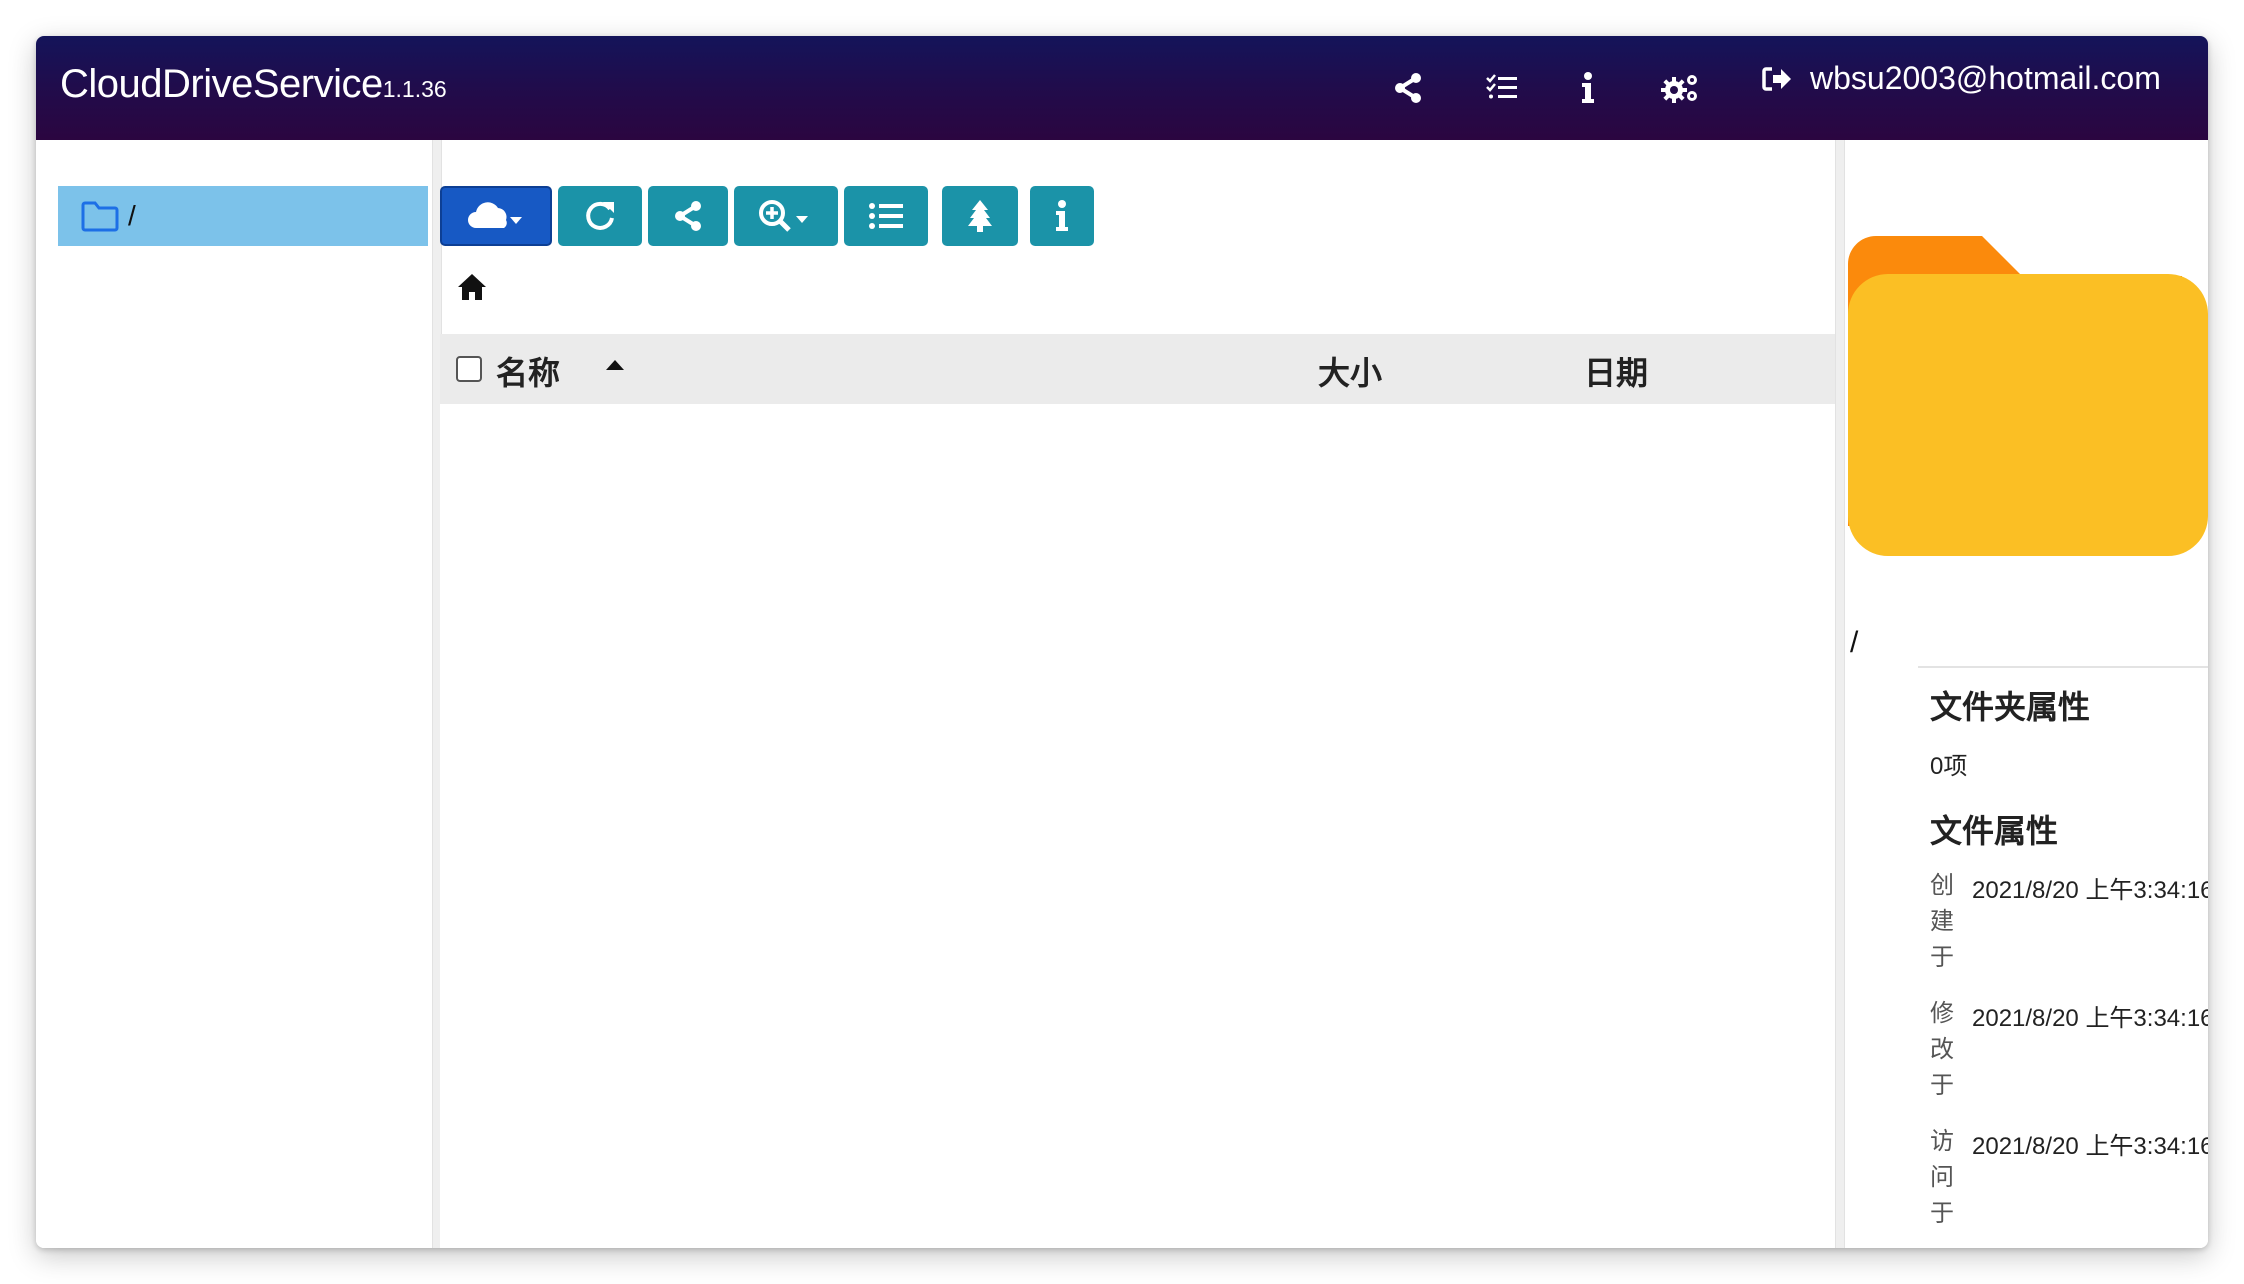  I want to click on settings-gears-icon, so click(1680, 88).